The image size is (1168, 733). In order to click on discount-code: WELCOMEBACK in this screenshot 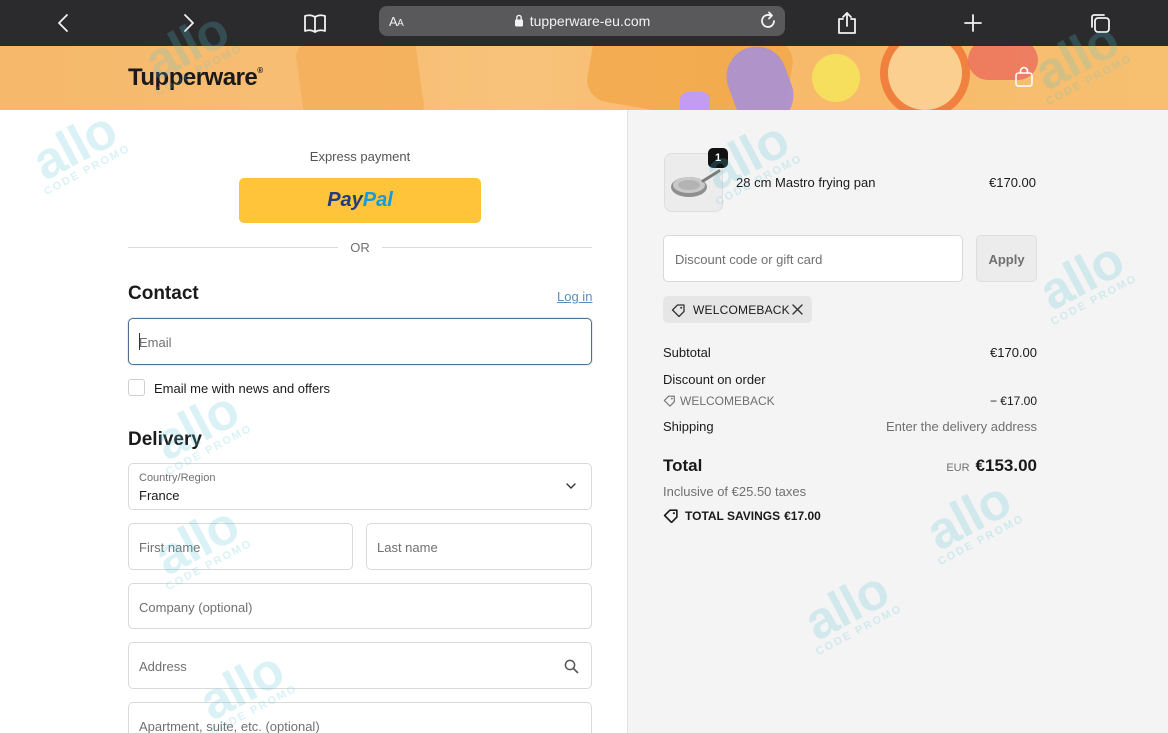, I will do `click(727, 401)`.